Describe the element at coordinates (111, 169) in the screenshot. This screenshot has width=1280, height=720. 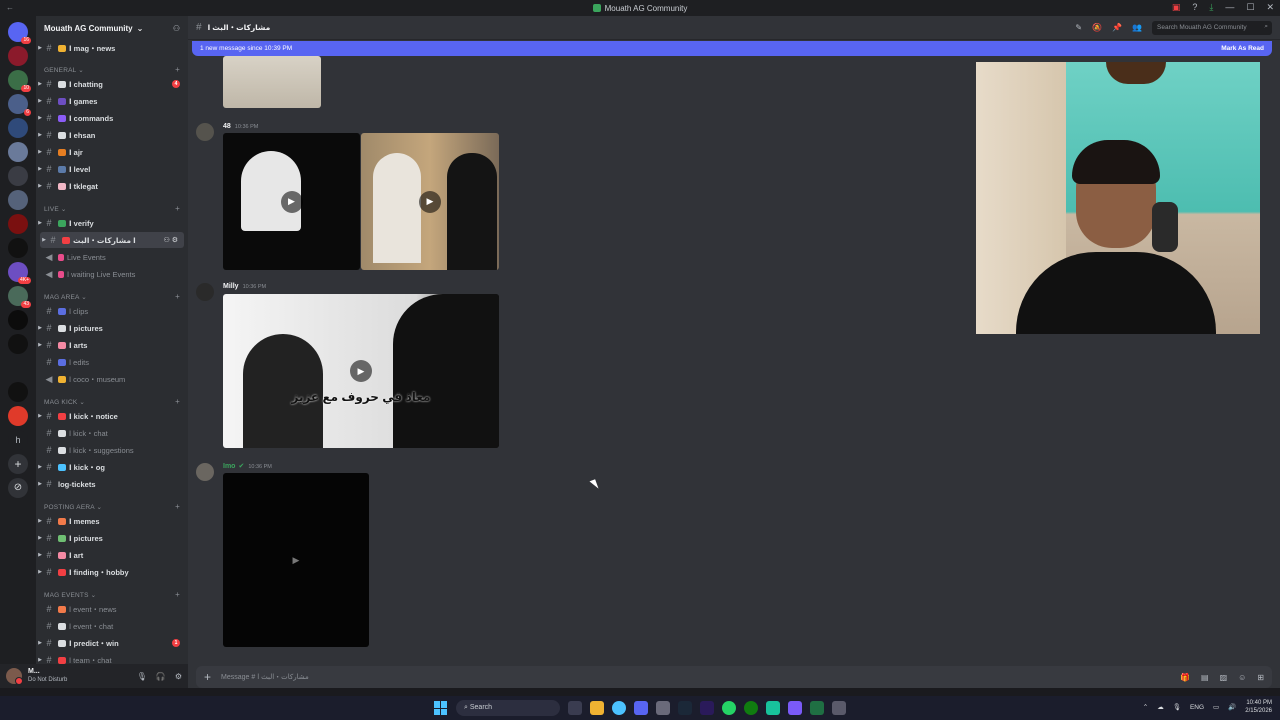
I see `channel-item: ▶ # ا level` at that location.